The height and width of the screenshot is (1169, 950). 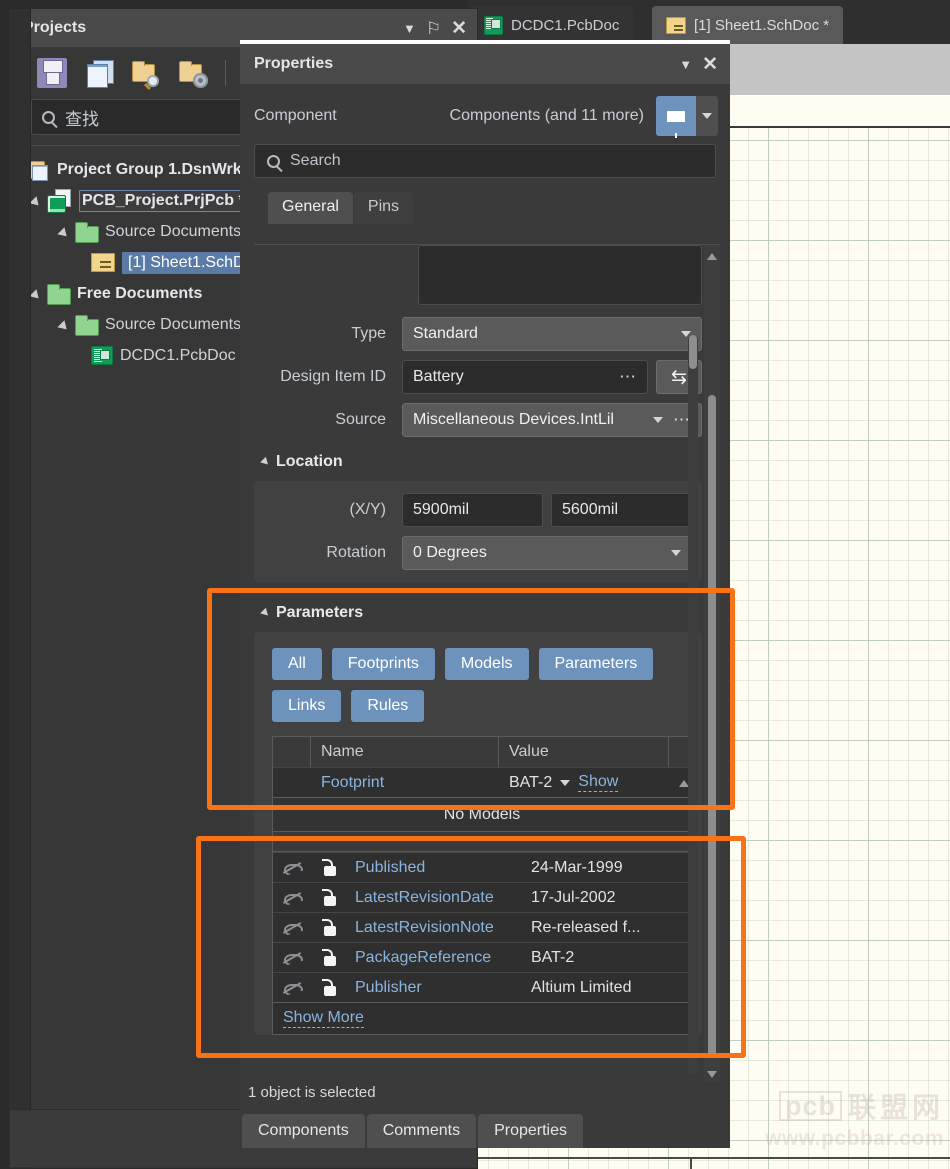 I want to click on collapse-triangle-icon, so click(x=265, y=613).